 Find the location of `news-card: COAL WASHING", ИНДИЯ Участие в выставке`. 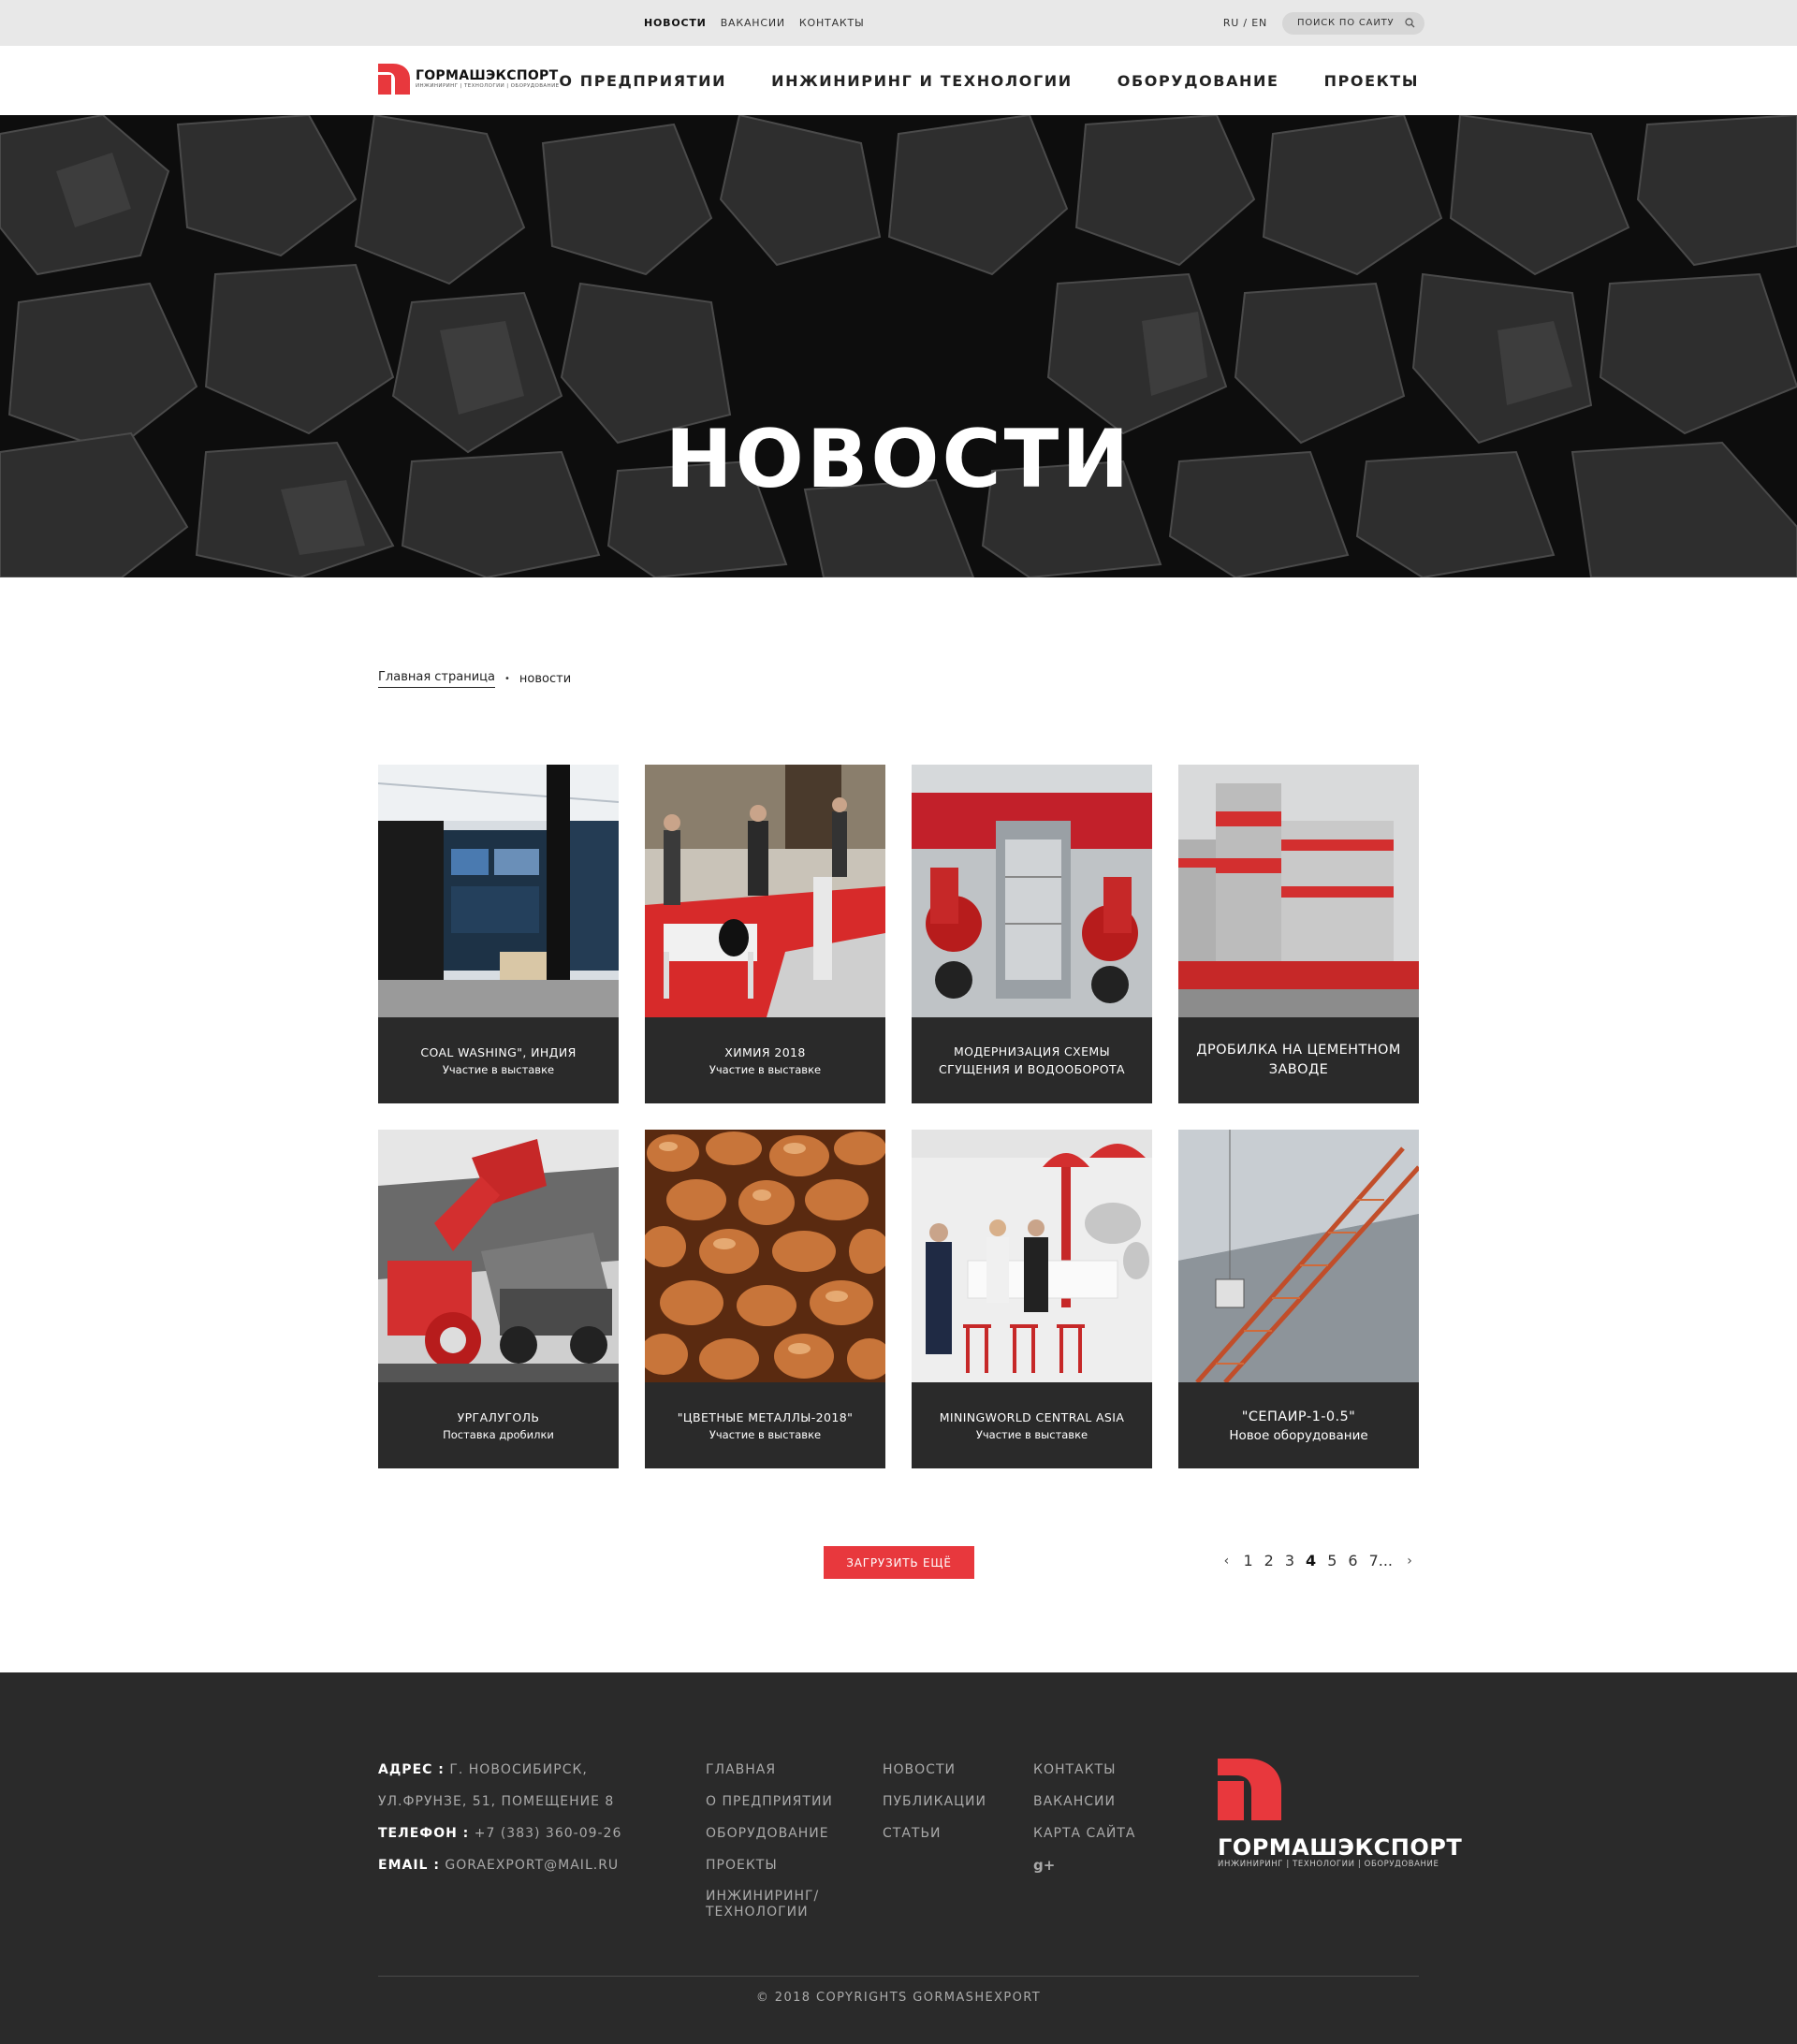

news-card: COAL WASHING", ИНДИЯ Участие в выставке is located at coordinates (498, 934).